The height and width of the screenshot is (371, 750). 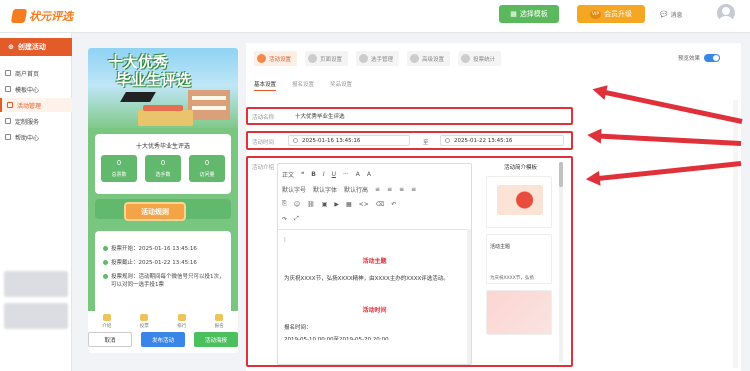 What do you see at coordinates (389, 189) in the screenshot?
I see `number-list-icon: ≡` at bounding box center [389, 189].